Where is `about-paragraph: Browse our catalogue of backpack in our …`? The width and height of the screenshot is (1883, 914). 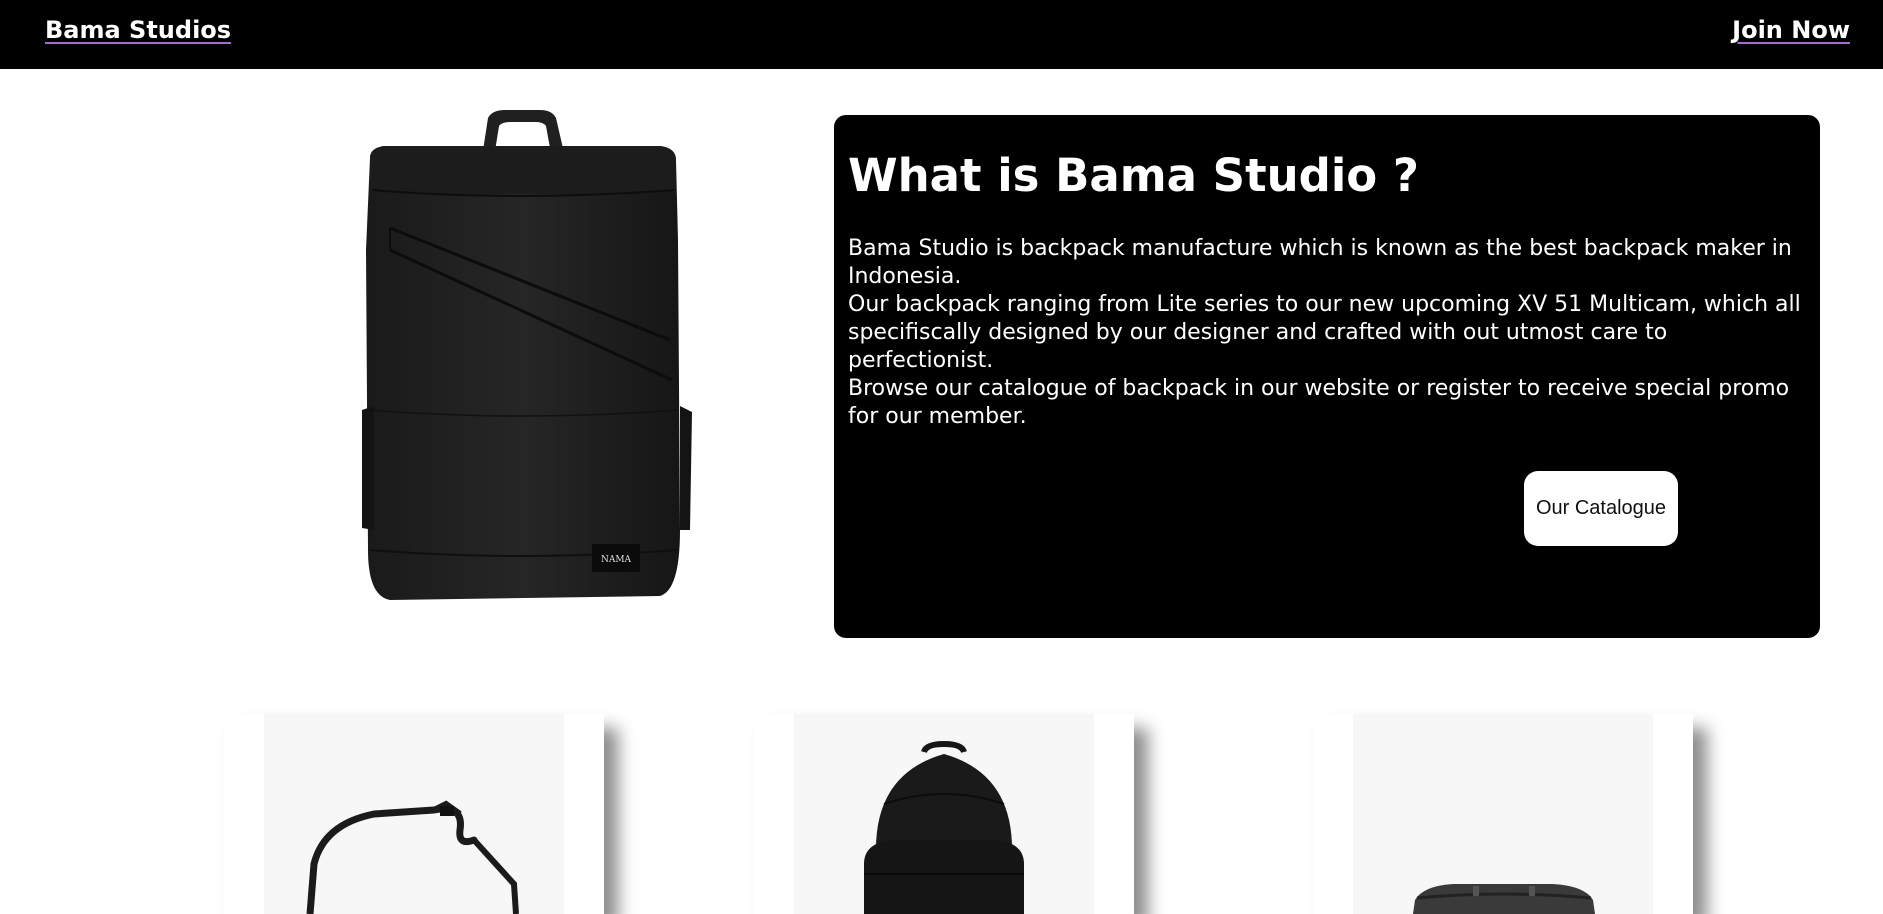 about-paragraph: Browse our catalogue of backpack in our … is located at coordinates (1319, 402).